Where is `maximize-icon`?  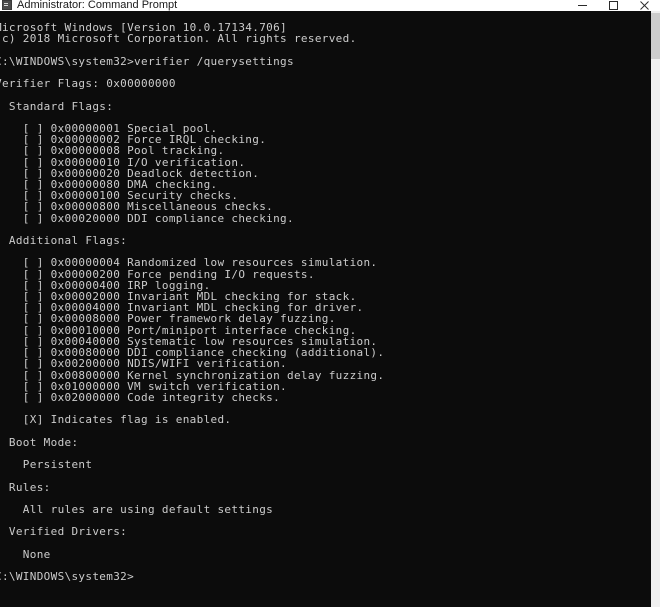 maximize-icon is located at coordinates (613, 5).